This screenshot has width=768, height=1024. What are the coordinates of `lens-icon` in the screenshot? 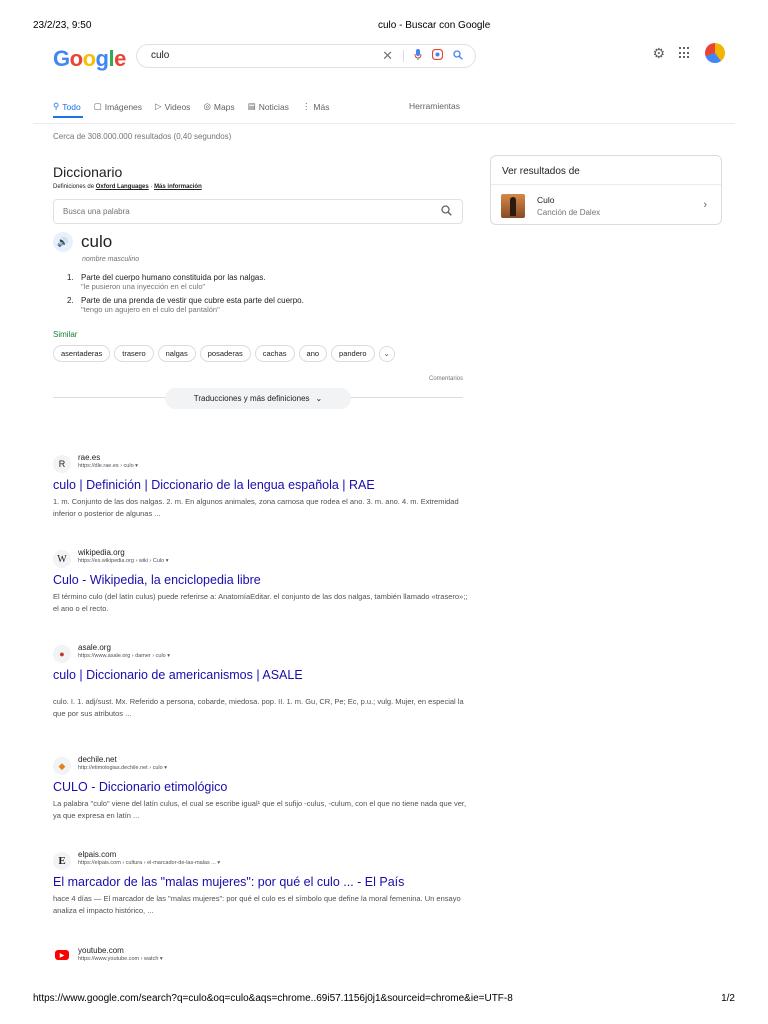 It's located at (437, 55).